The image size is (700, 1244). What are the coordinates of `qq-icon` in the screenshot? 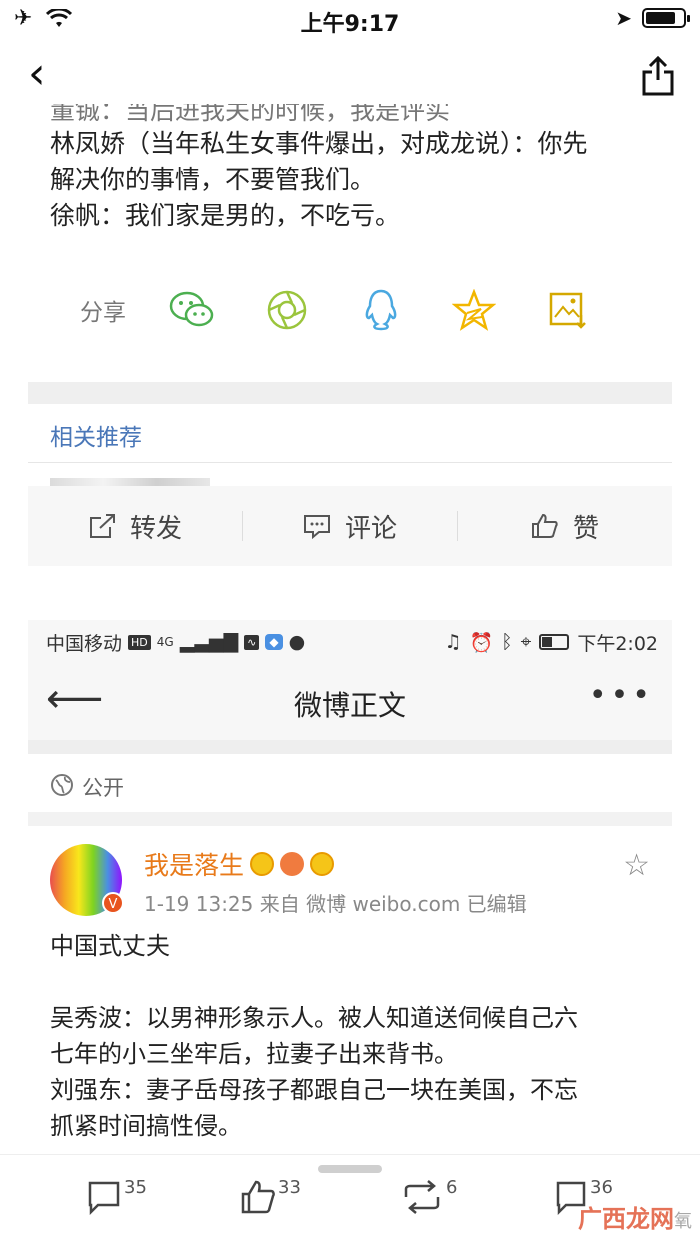 It's located at (381, 310).